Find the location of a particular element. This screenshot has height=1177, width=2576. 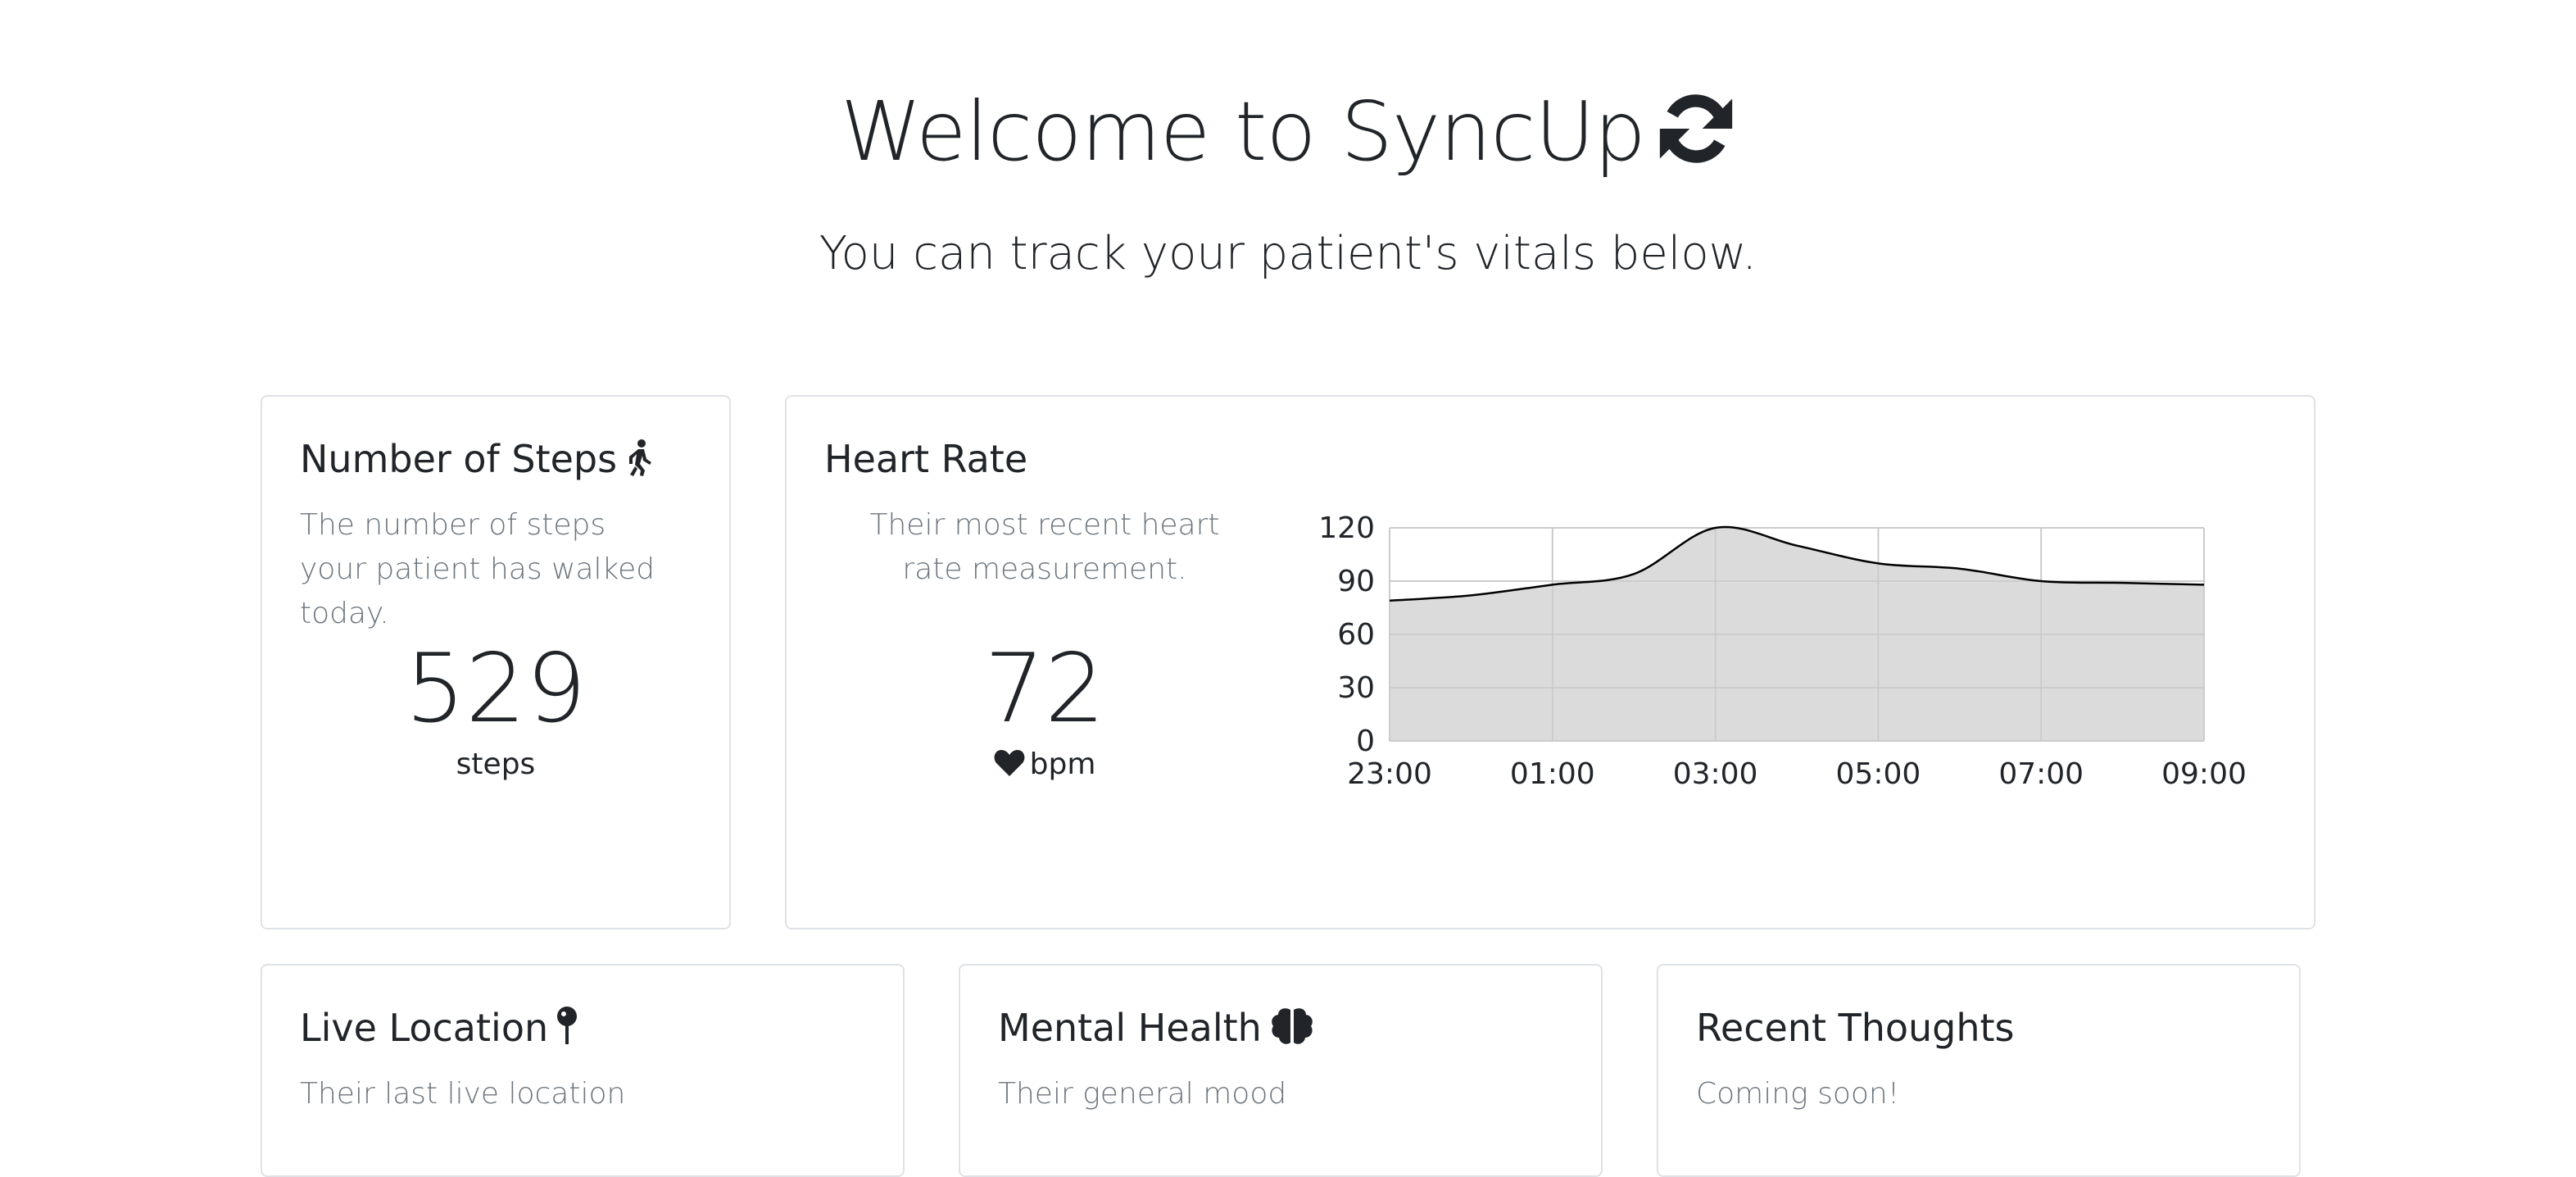

mental-health-description: Their general mood is located at coordinates (1142, 1094).